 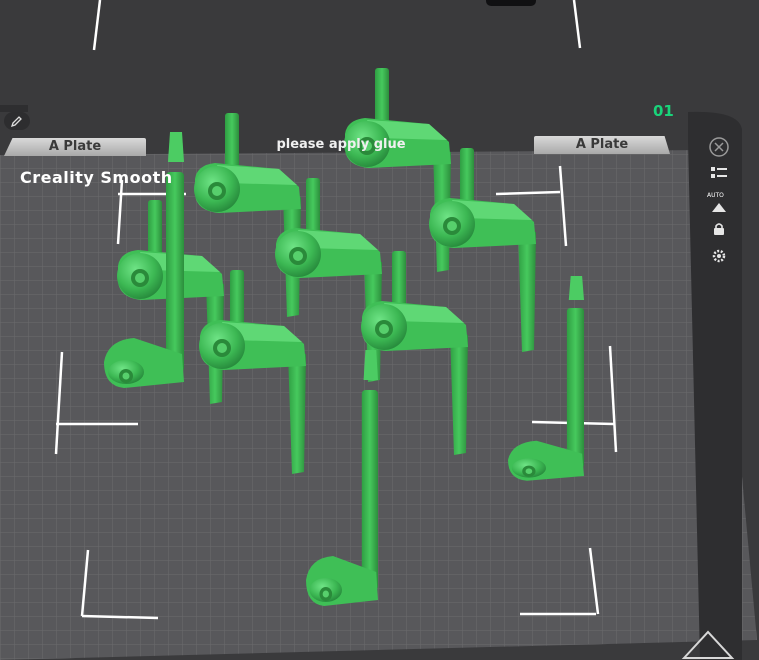 I want to click on plate-settings-button, so click(x=719, y=256).